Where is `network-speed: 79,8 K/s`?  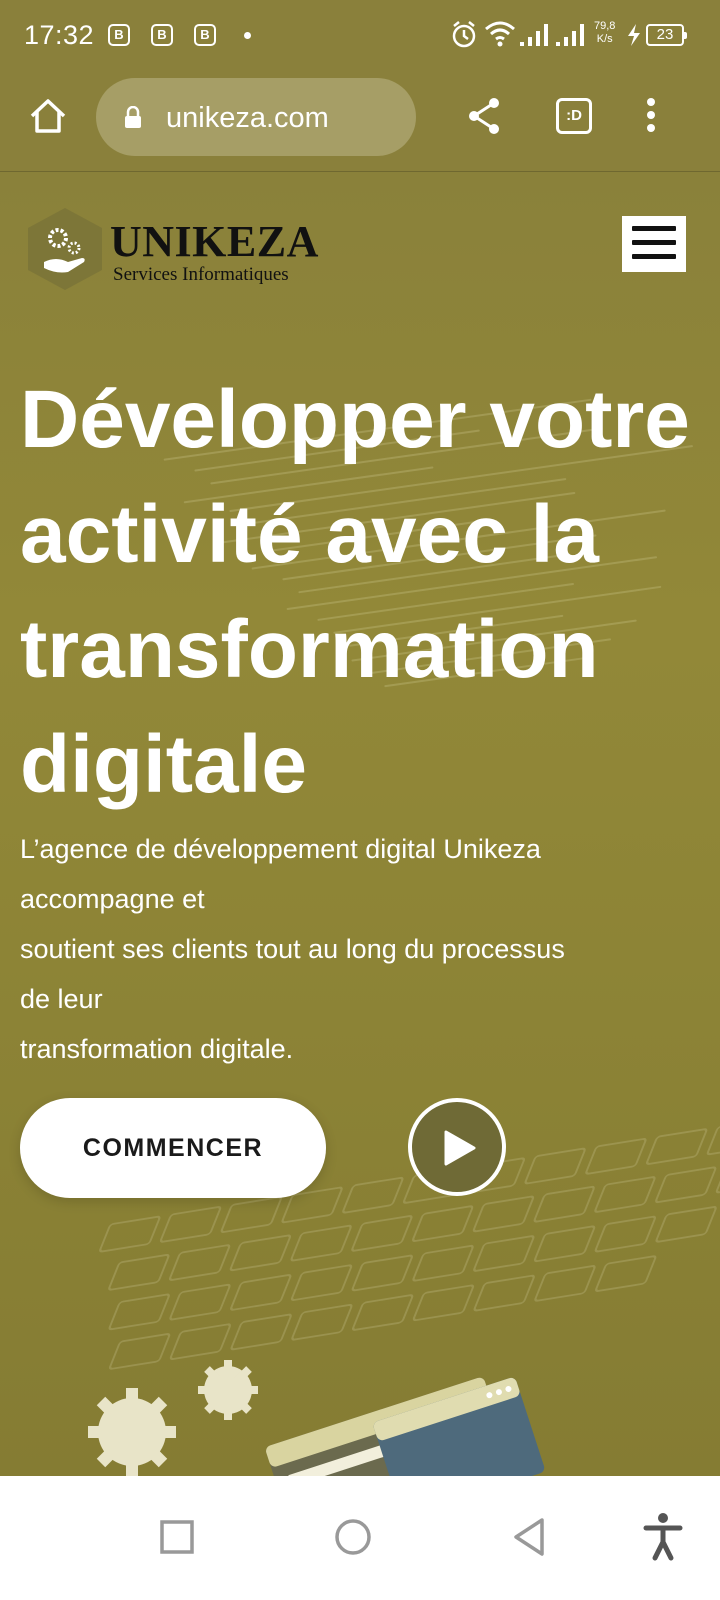
network-speed: 79,8 K/s is located at coordinates (604, 33).